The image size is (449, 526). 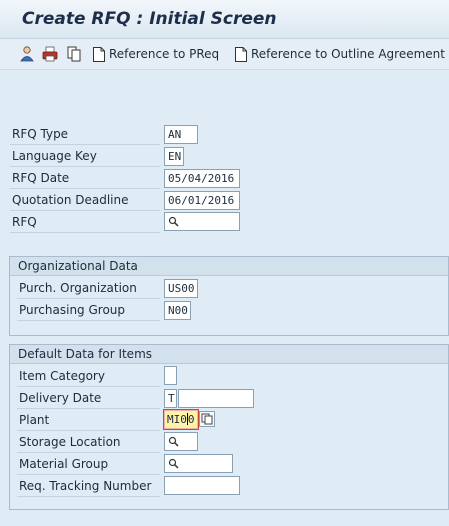 What do you see at coordinates (62, 376) in the screenshot?
I see `item-category-label: Item Category` at bounding box center [62, 376].